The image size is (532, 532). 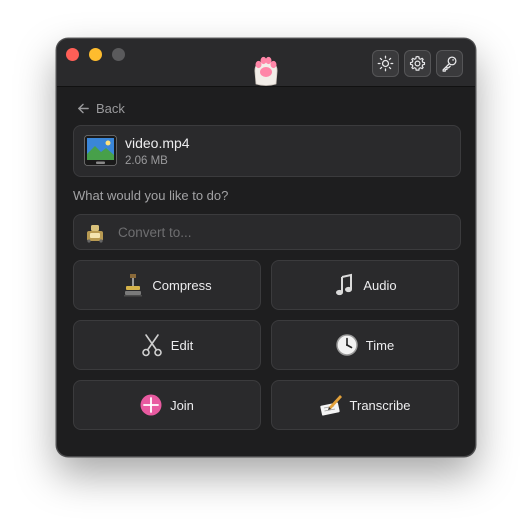 I want to click on compress-label: Compress, so click(x=182, y=285).